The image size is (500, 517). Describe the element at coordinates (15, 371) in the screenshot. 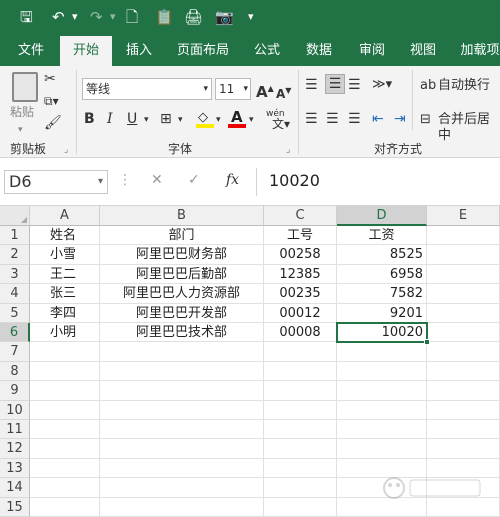

I see `row-header-8: 8` at that location.